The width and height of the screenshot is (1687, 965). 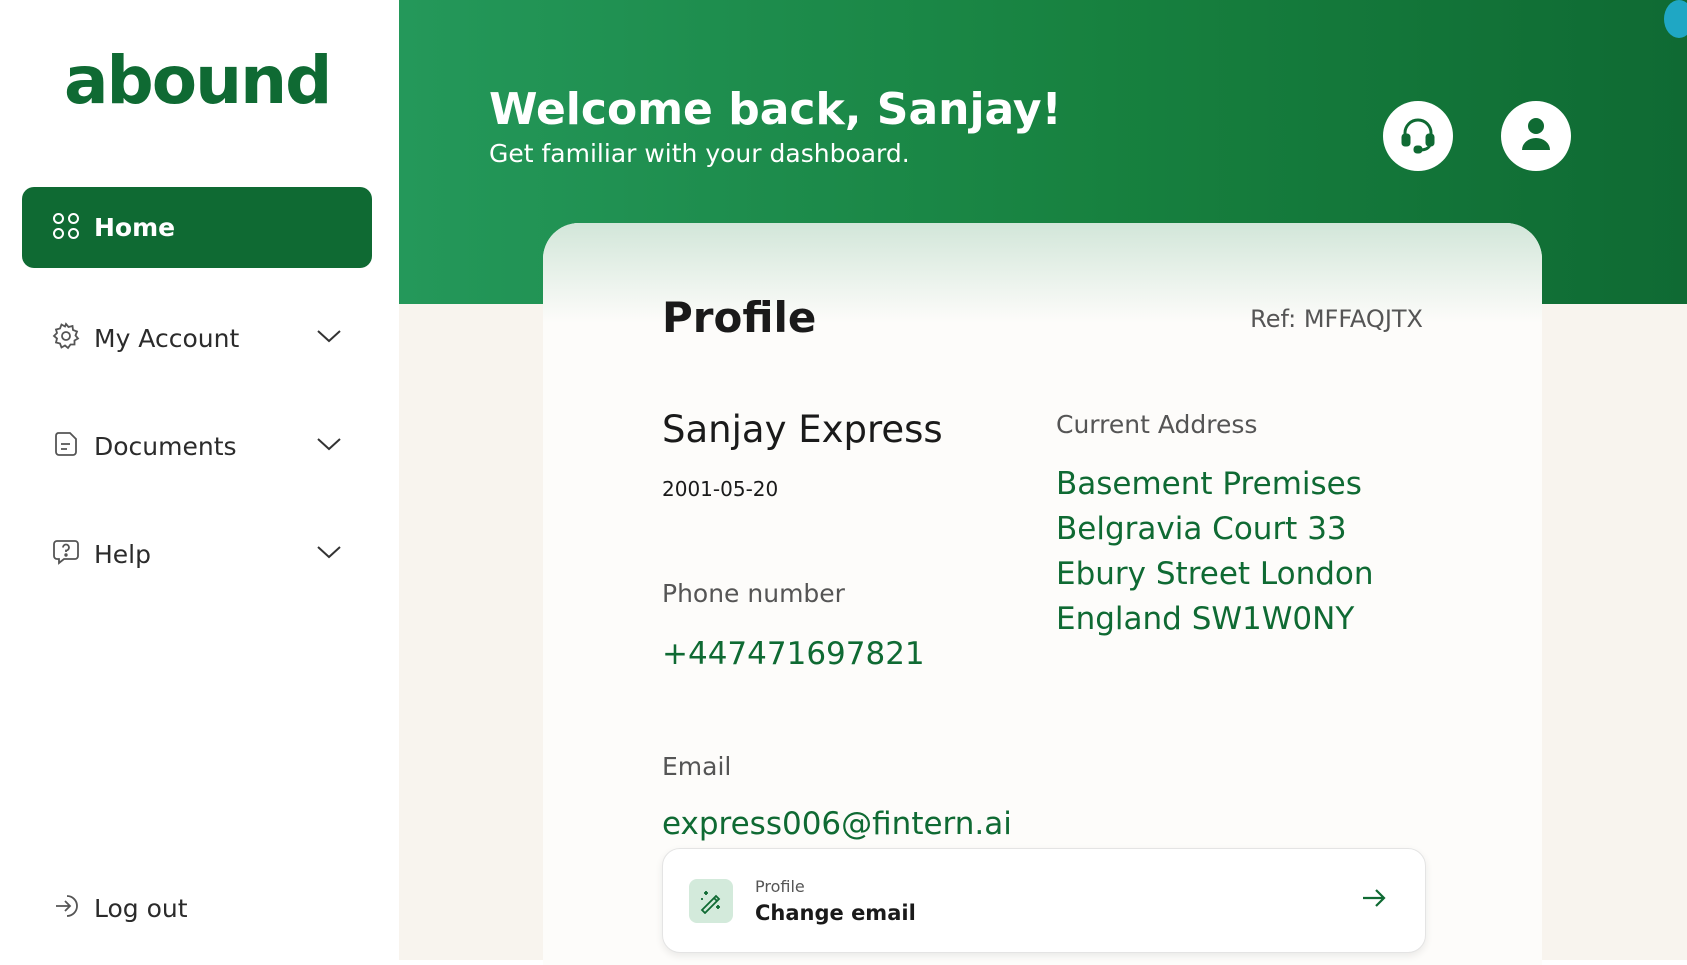 I want to click on address-label: Current Address, so click(x=1157, y=424).